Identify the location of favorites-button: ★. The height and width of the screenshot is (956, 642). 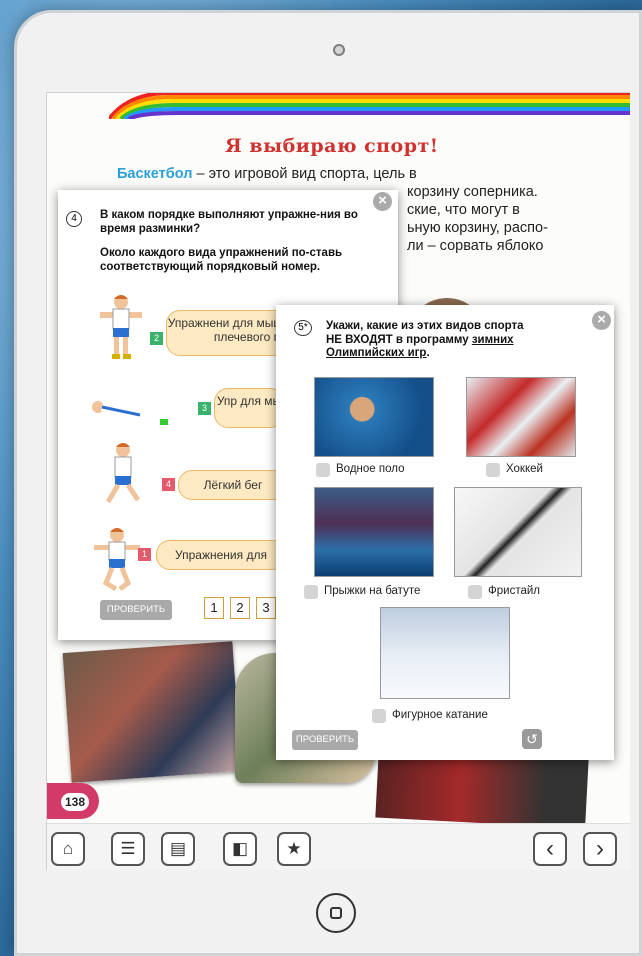
(294, 849).